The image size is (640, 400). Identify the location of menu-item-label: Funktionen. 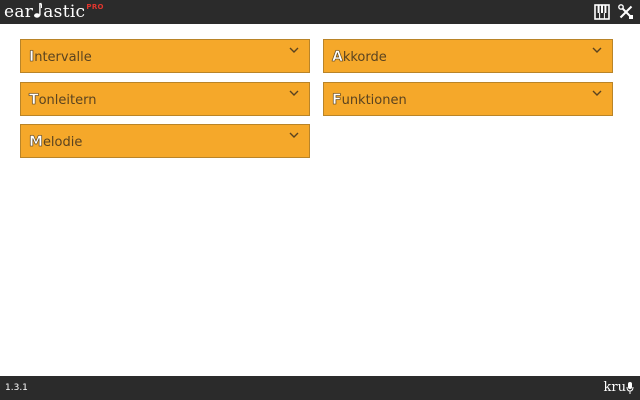
(369, 100).